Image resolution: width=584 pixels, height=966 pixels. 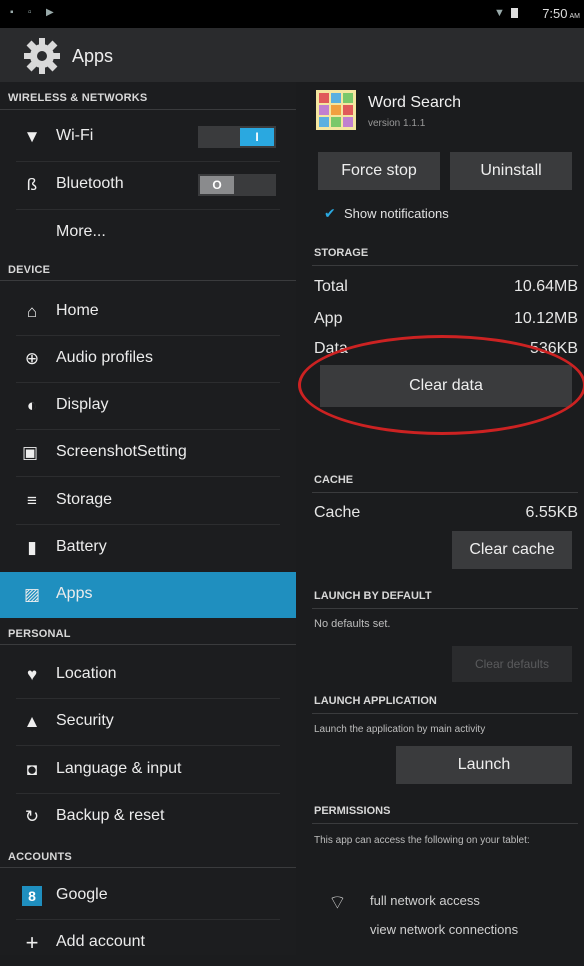 What do you see at coordinates (511, 171) in the screenshot?
I see `uninstall-button: Uninstall` at bounding box center [511, 171].